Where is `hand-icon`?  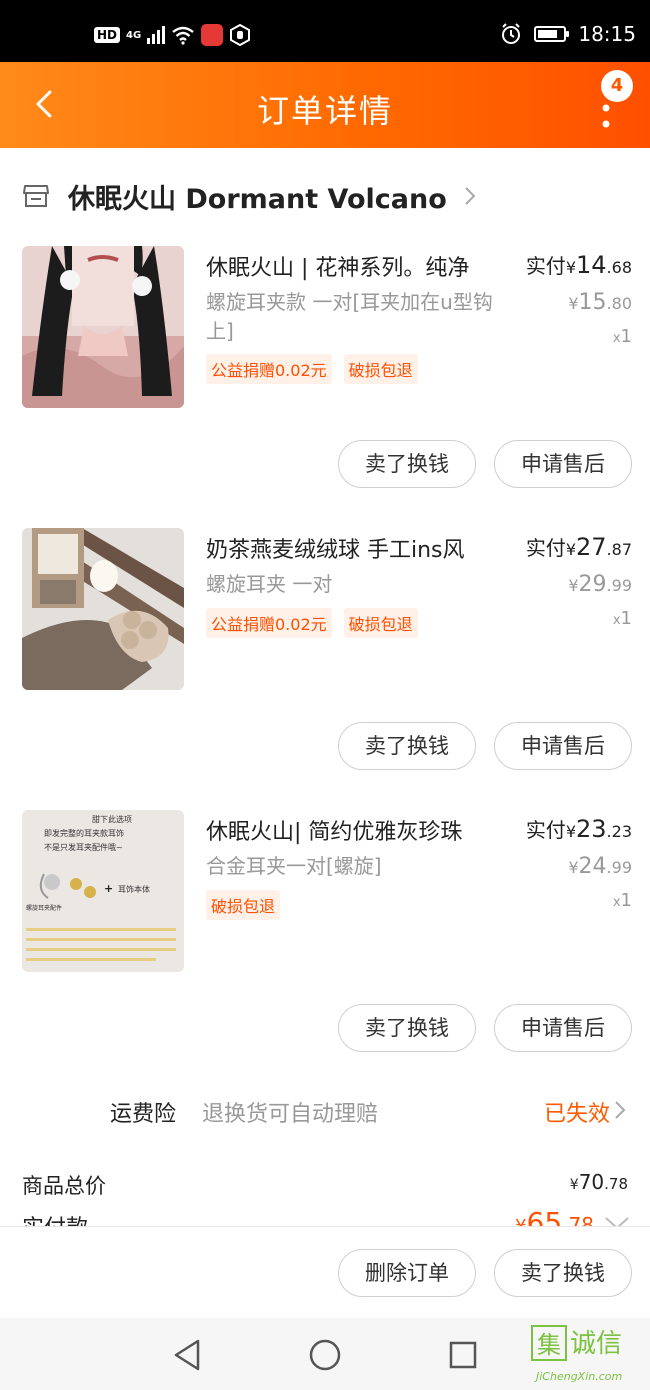 hand-icon is located at coordinates (240, 35).